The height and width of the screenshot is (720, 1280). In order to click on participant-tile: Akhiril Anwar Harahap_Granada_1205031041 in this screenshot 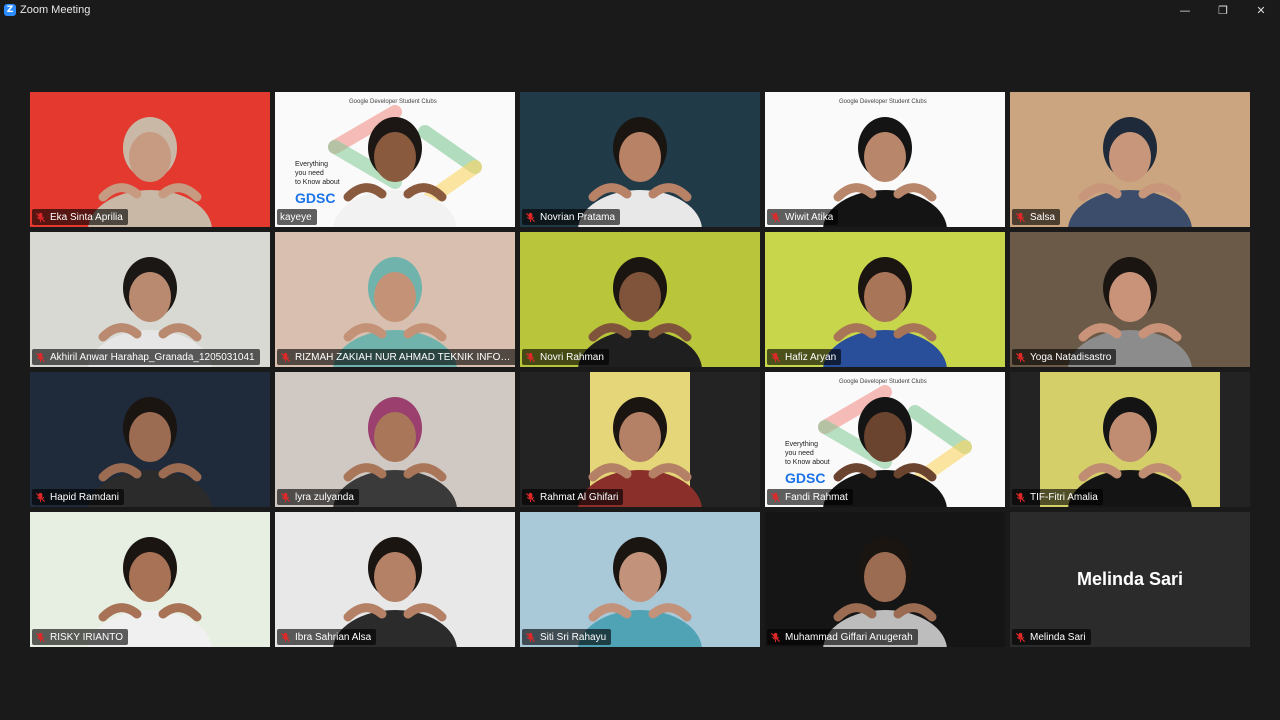, I will do `click(150, 299)`.